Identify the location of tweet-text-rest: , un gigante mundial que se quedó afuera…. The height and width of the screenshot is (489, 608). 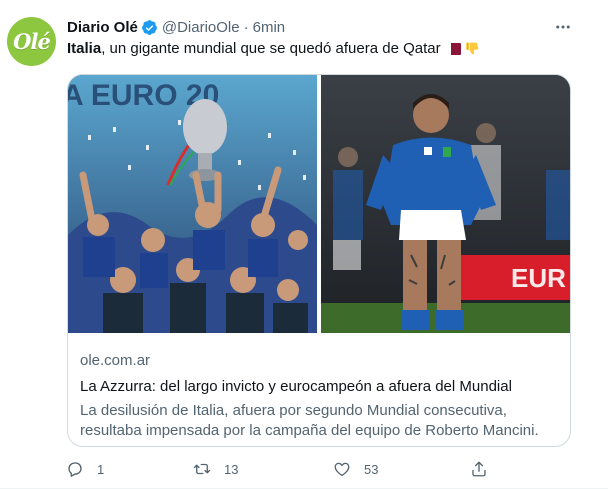
(271, 48).